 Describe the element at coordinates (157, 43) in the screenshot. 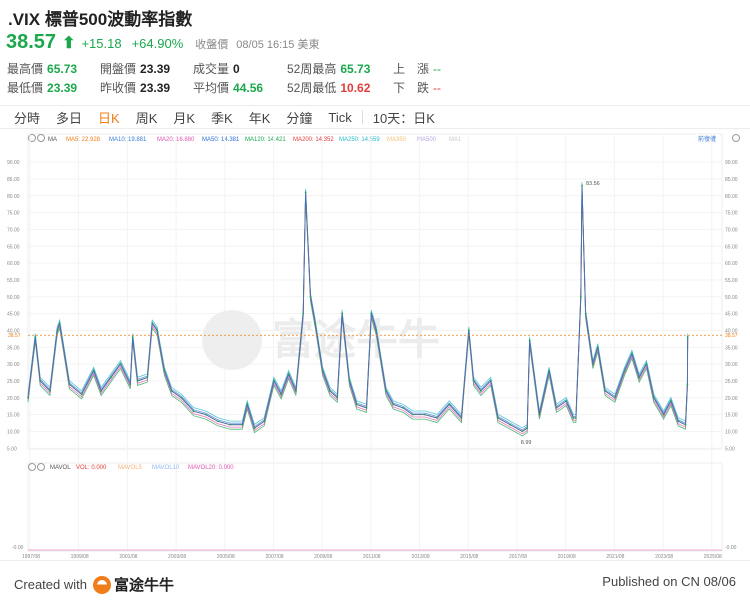

I see `price-change-pct: +64.90%` at that location.